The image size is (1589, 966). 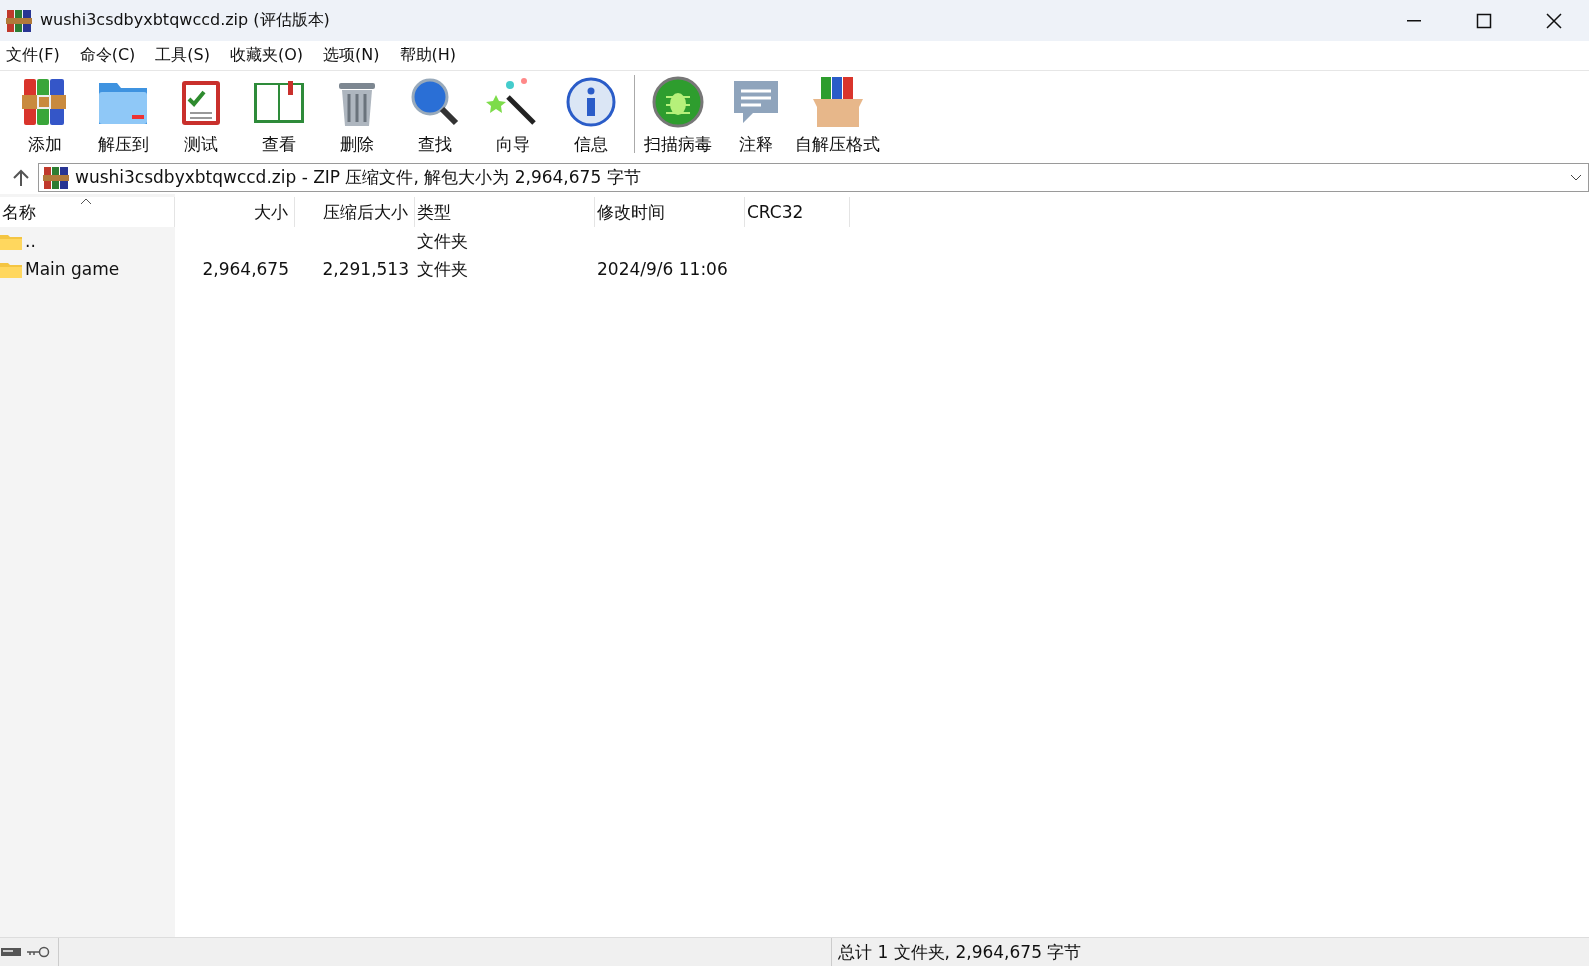 What do you see at coordinates (670, 212) in the screenshot?
I see `column-header: 修改时间` at bounding box center [670, 212].